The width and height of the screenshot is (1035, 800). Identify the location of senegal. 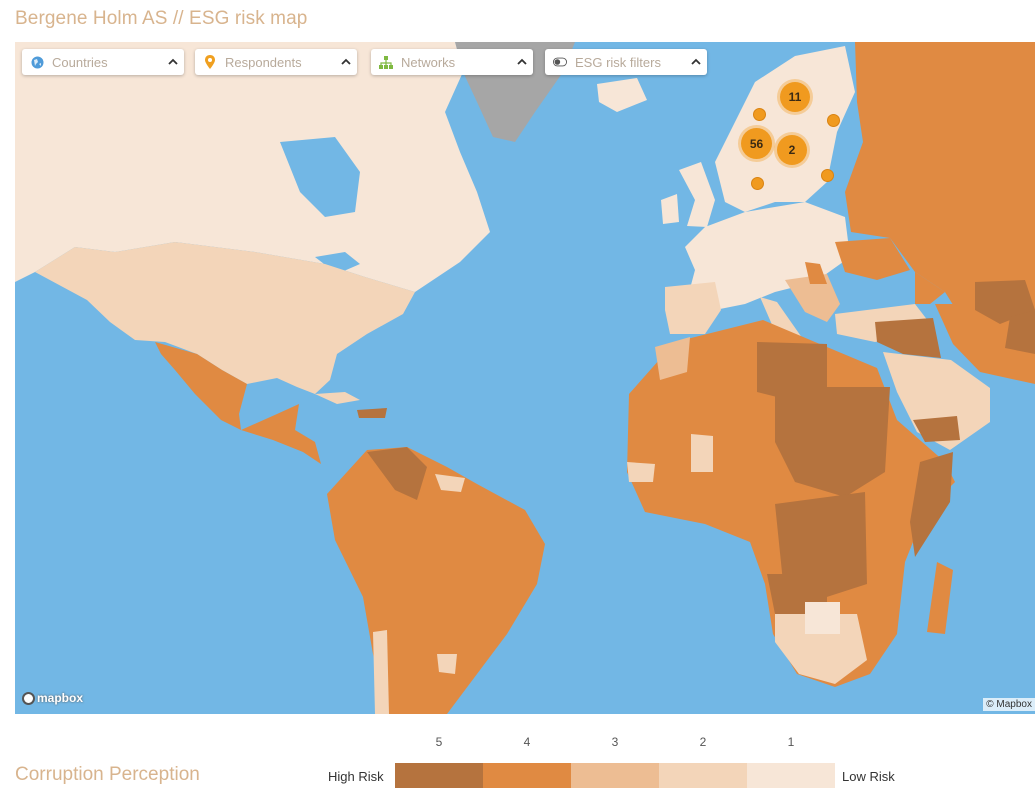
(641, 472).